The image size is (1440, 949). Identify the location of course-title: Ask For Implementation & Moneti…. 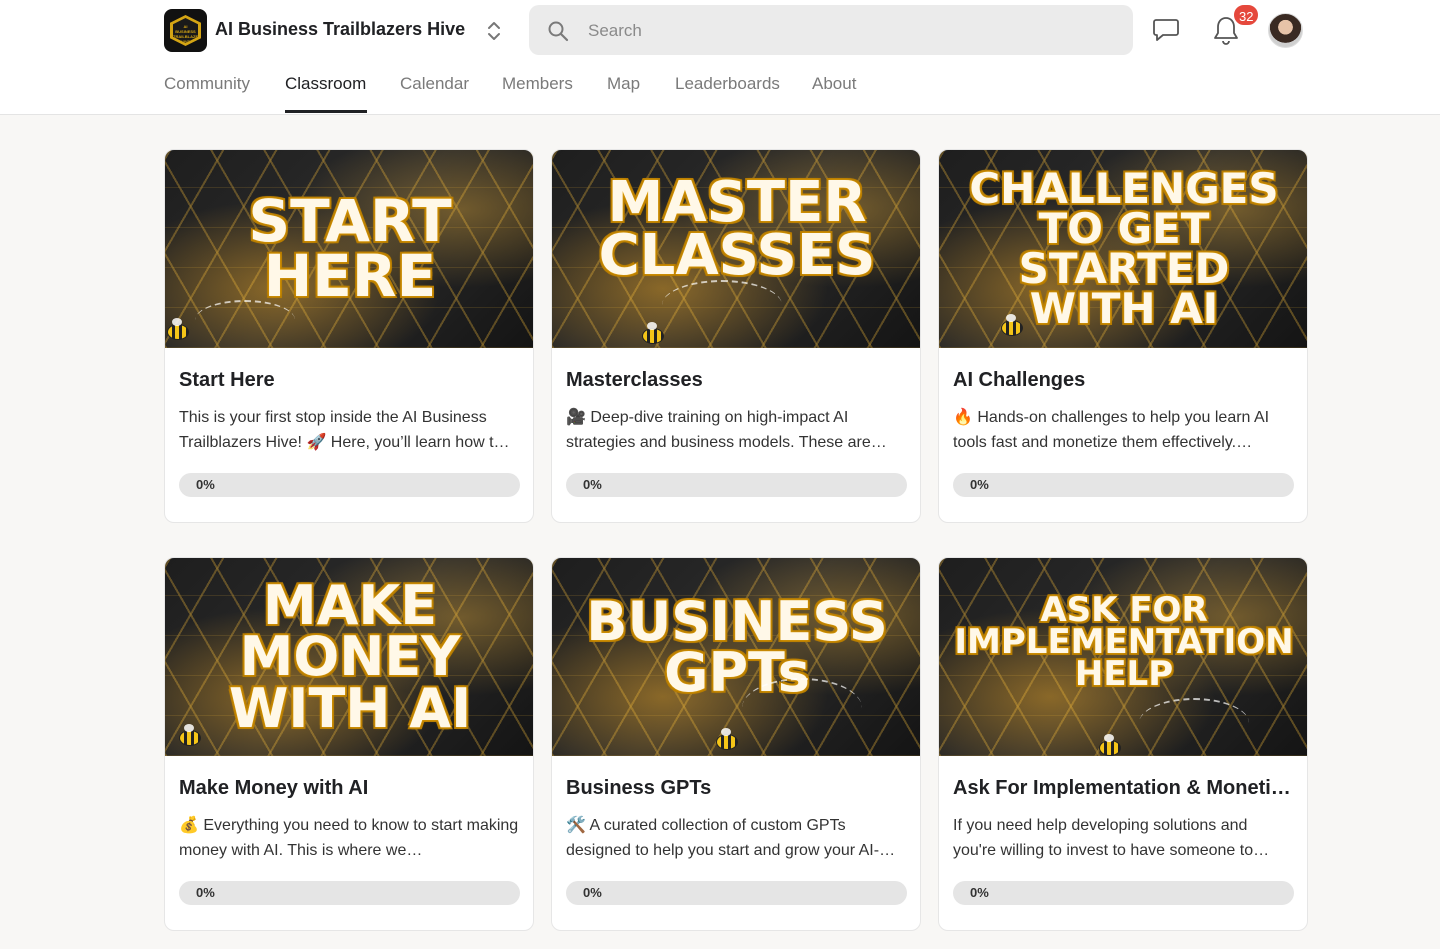
(1122, 788).